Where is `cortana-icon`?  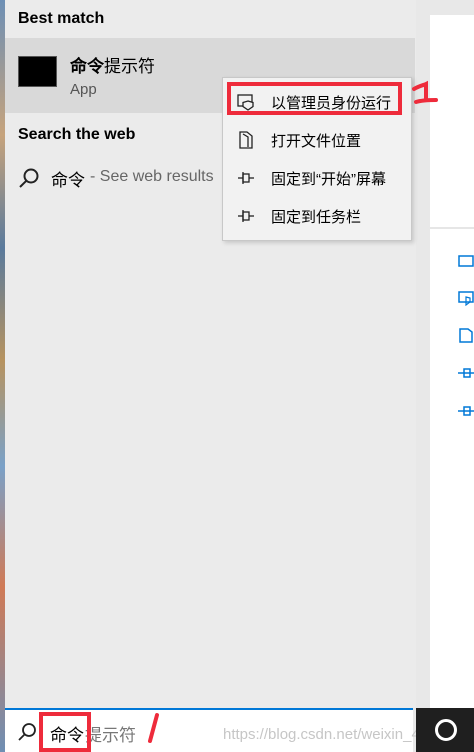
cortana-icon is located at coordinates (446, 730).